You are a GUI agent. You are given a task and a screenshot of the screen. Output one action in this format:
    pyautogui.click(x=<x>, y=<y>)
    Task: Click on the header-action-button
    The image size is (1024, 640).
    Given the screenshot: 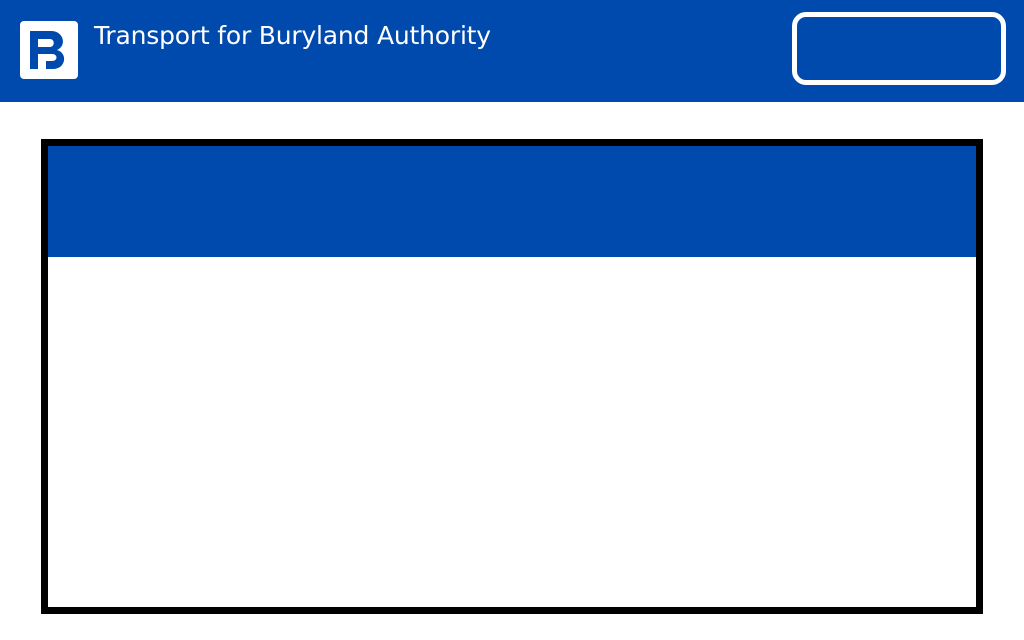 What is the action you would take?
    pyautogui.click(x=899, y=48)
    